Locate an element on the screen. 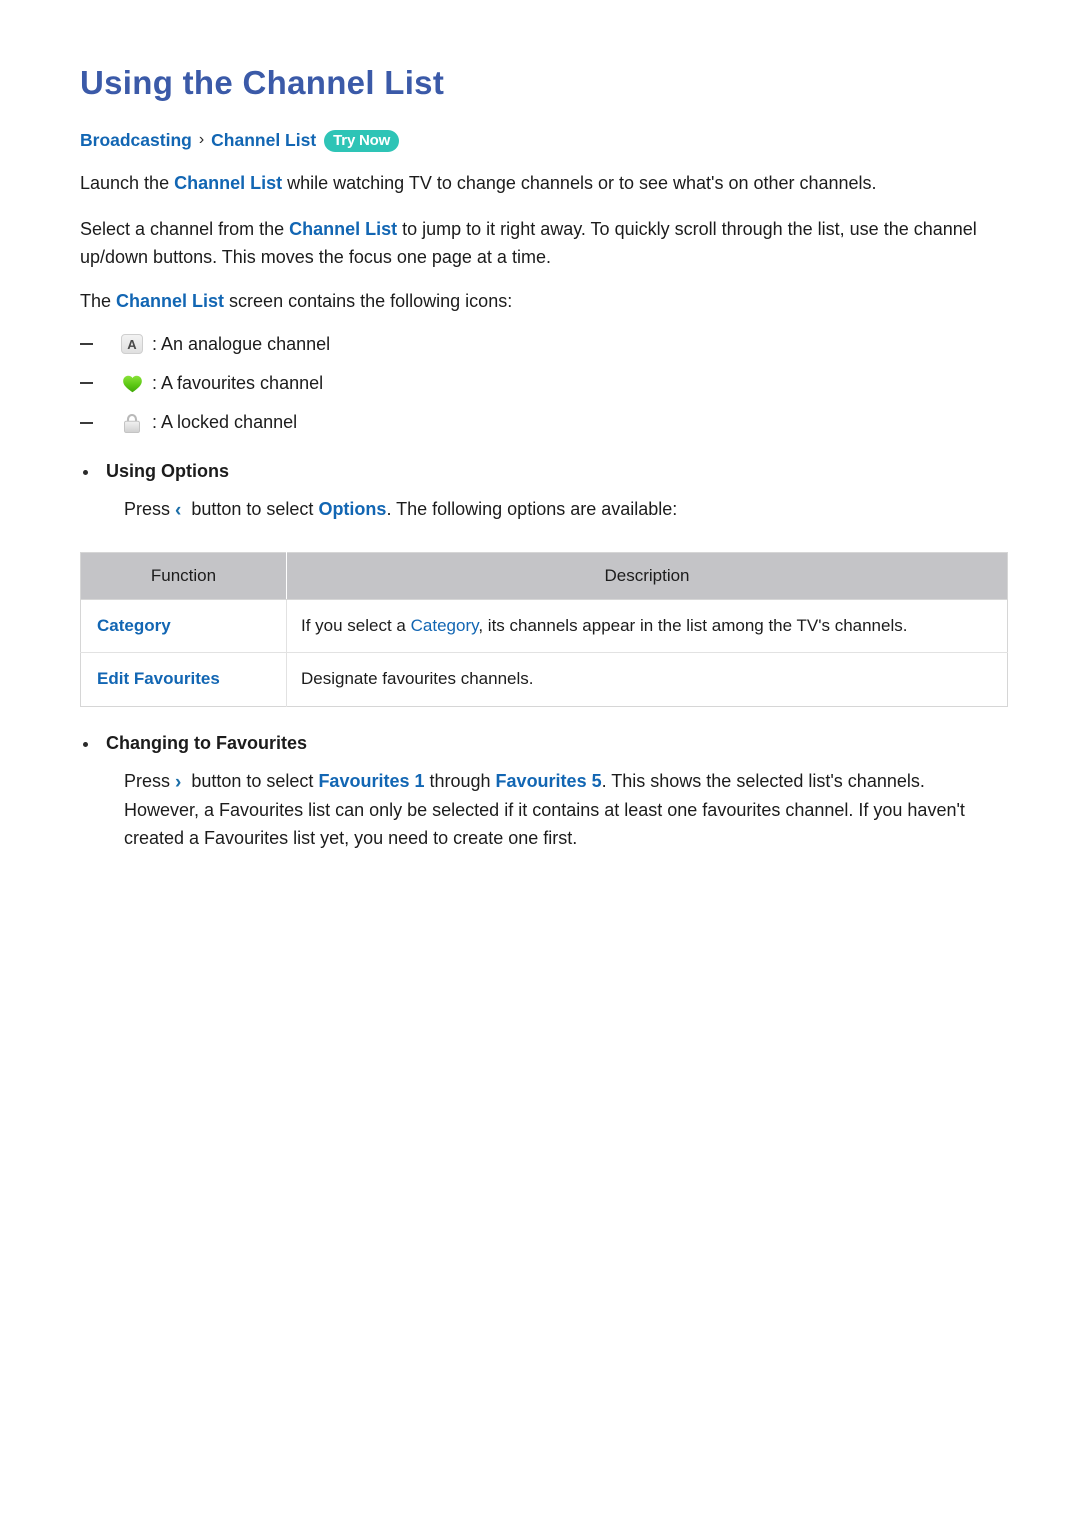 The height and width of the screenshot is (1527, 1080). cf-part-mid: through is located at coordinates (460, 780).